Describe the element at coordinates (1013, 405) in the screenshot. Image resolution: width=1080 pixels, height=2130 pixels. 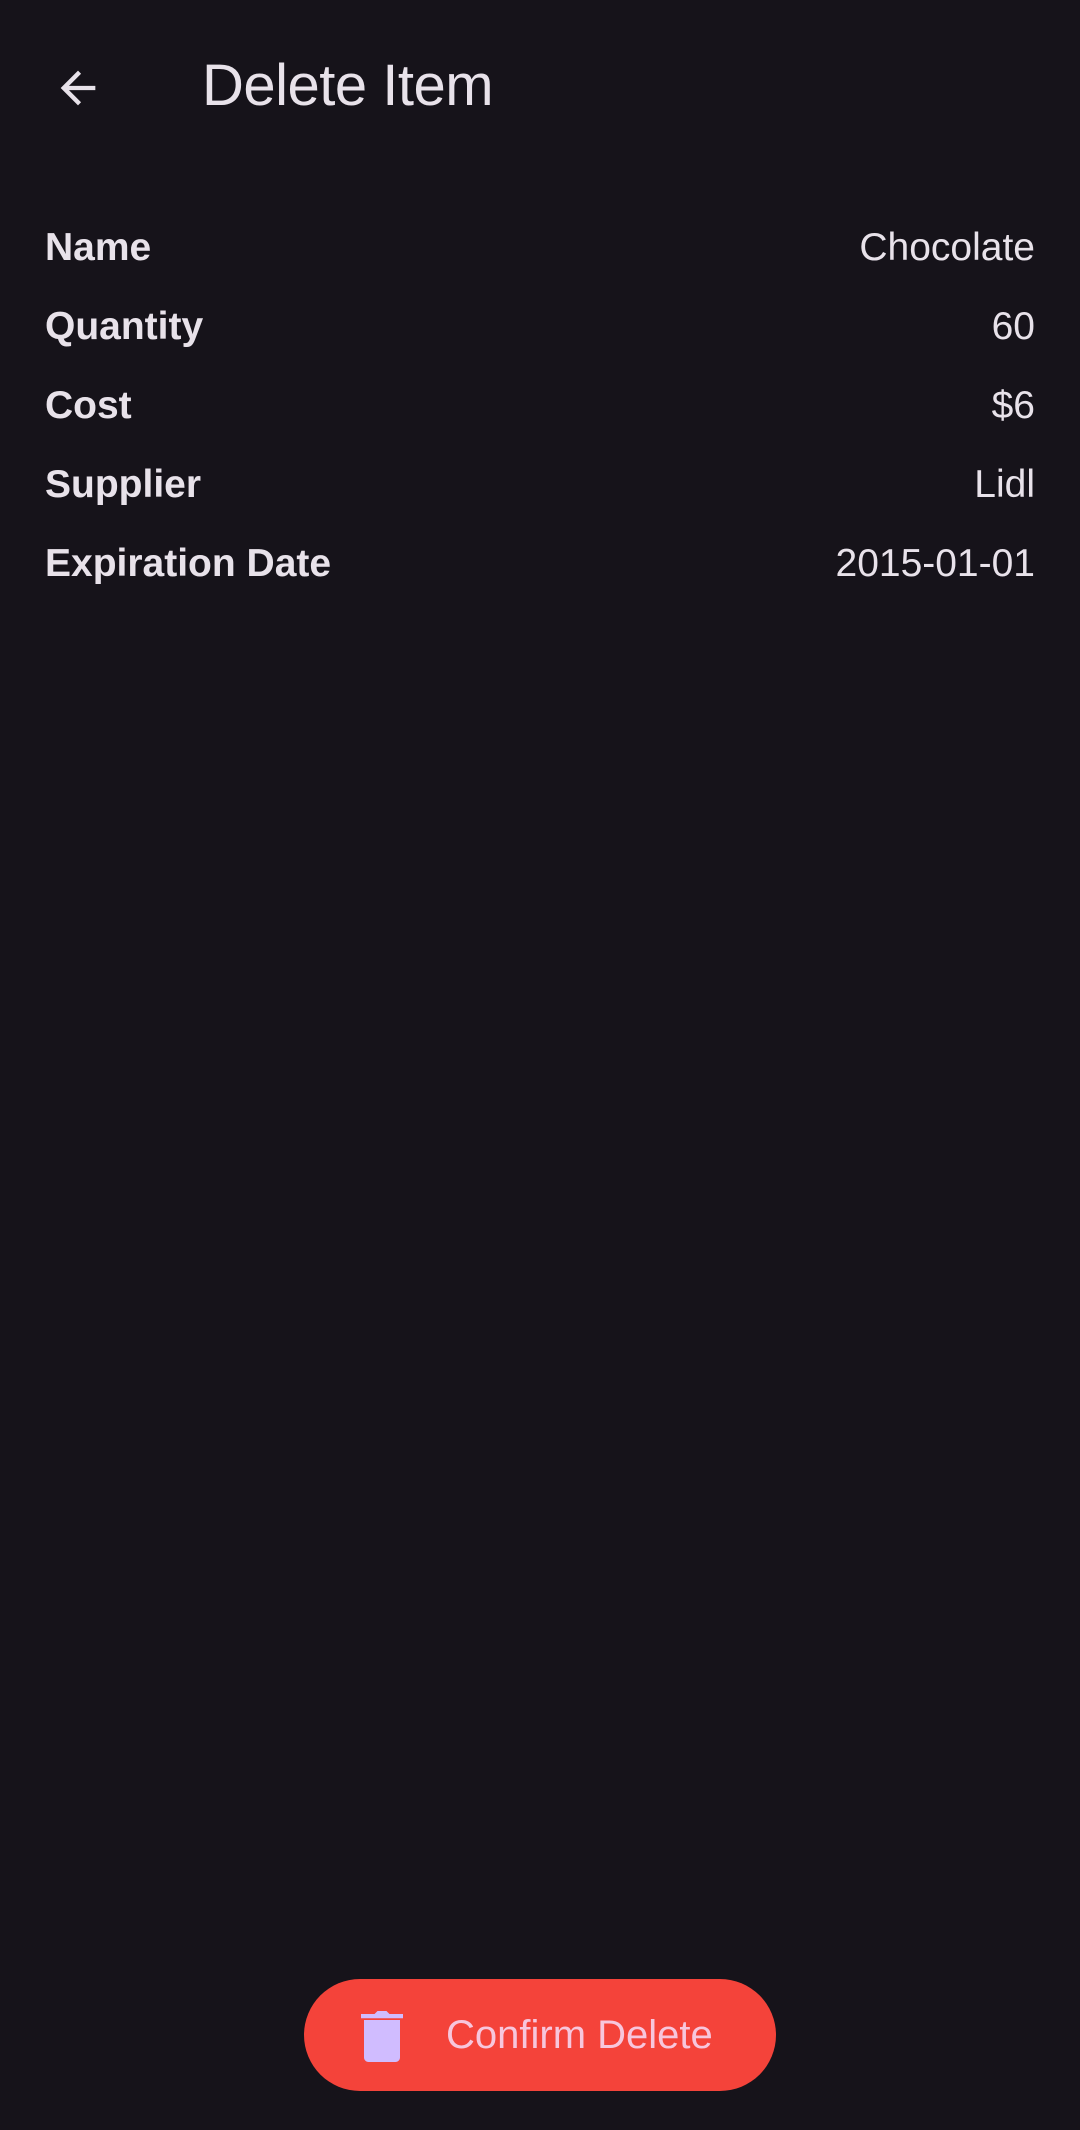
I see `detail-value: $6` at that location.